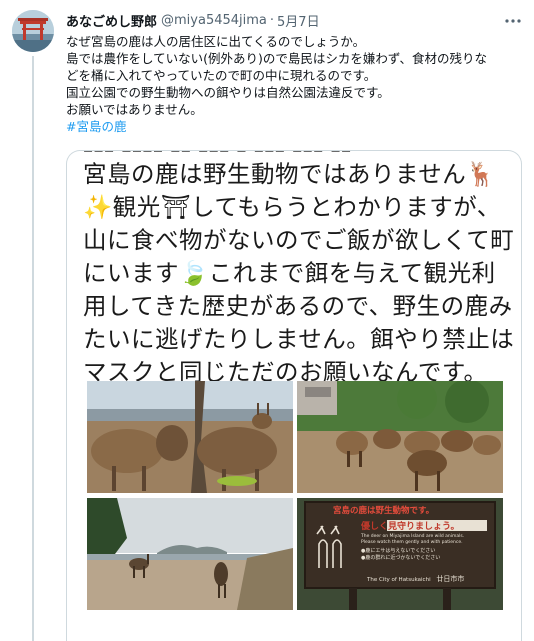 Image resolution: width=534 pixels, height=641 pixels. What do you see at coordinates (299, 240) in the screenshot?
I see `caption-line: 山に食べ物がないのでご飯が欲しくて町` at bounding box center [299, 240].